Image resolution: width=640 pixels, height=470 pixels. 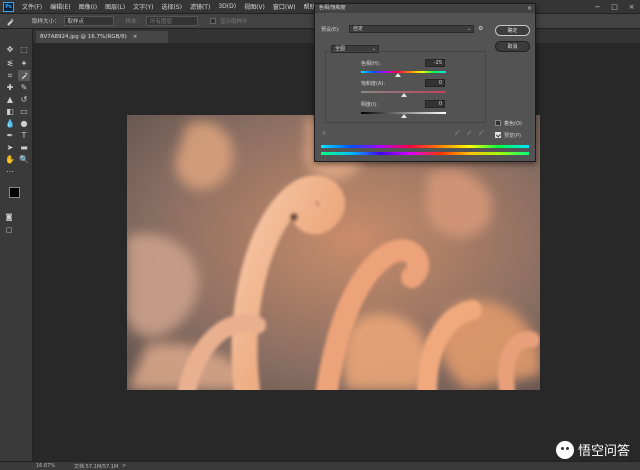 I want to click on window-controls: − □ ×, so click(x=614, y=7).